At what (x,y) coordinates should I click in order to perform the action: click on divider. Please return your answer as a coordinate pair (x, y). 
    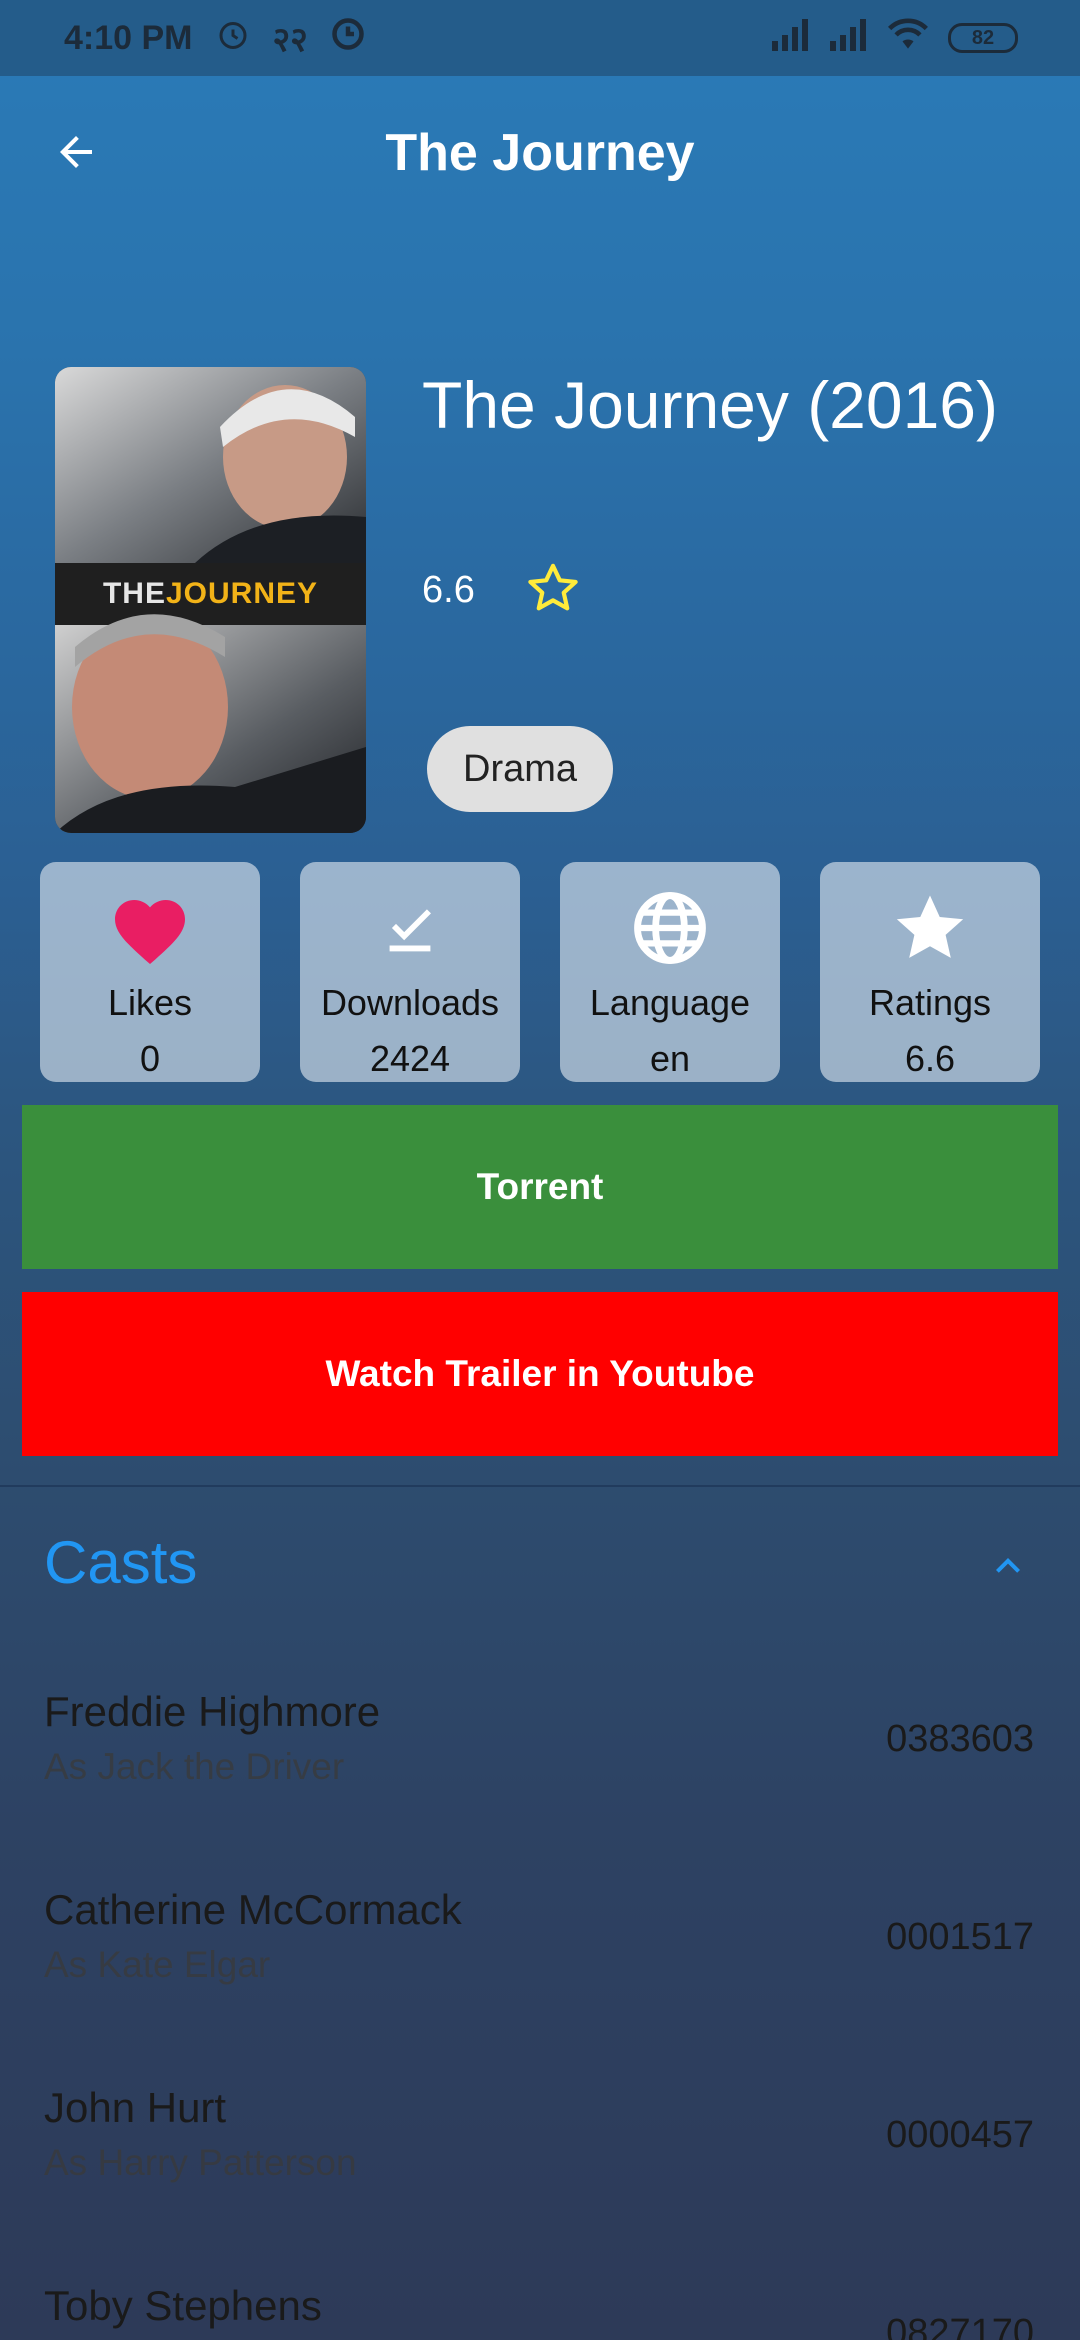
    Looking at the image, I should click on (540, 1486).